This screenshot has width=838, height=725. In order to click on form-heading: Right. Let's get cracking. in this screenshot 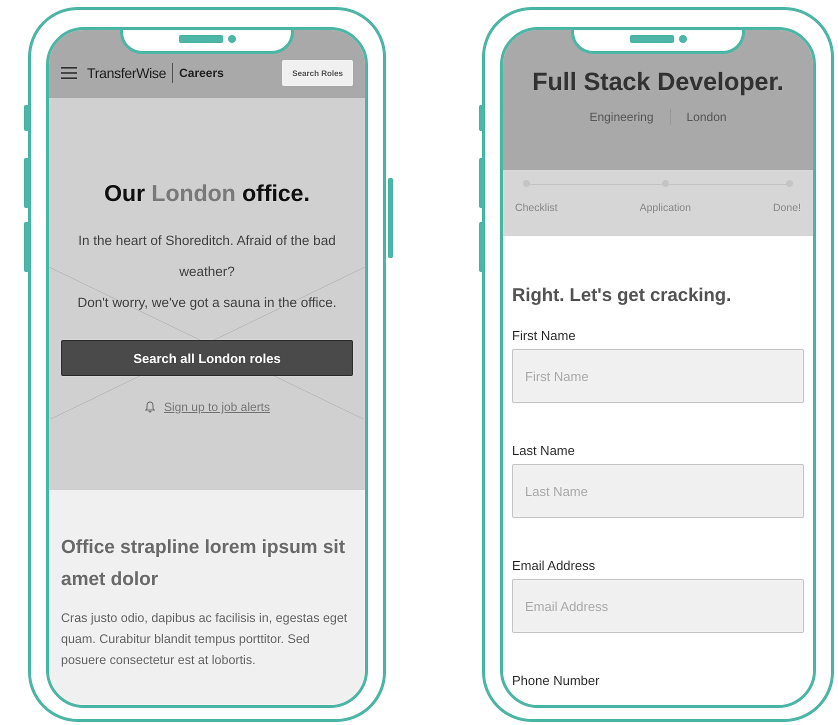, I will do `click(622, 295)`.